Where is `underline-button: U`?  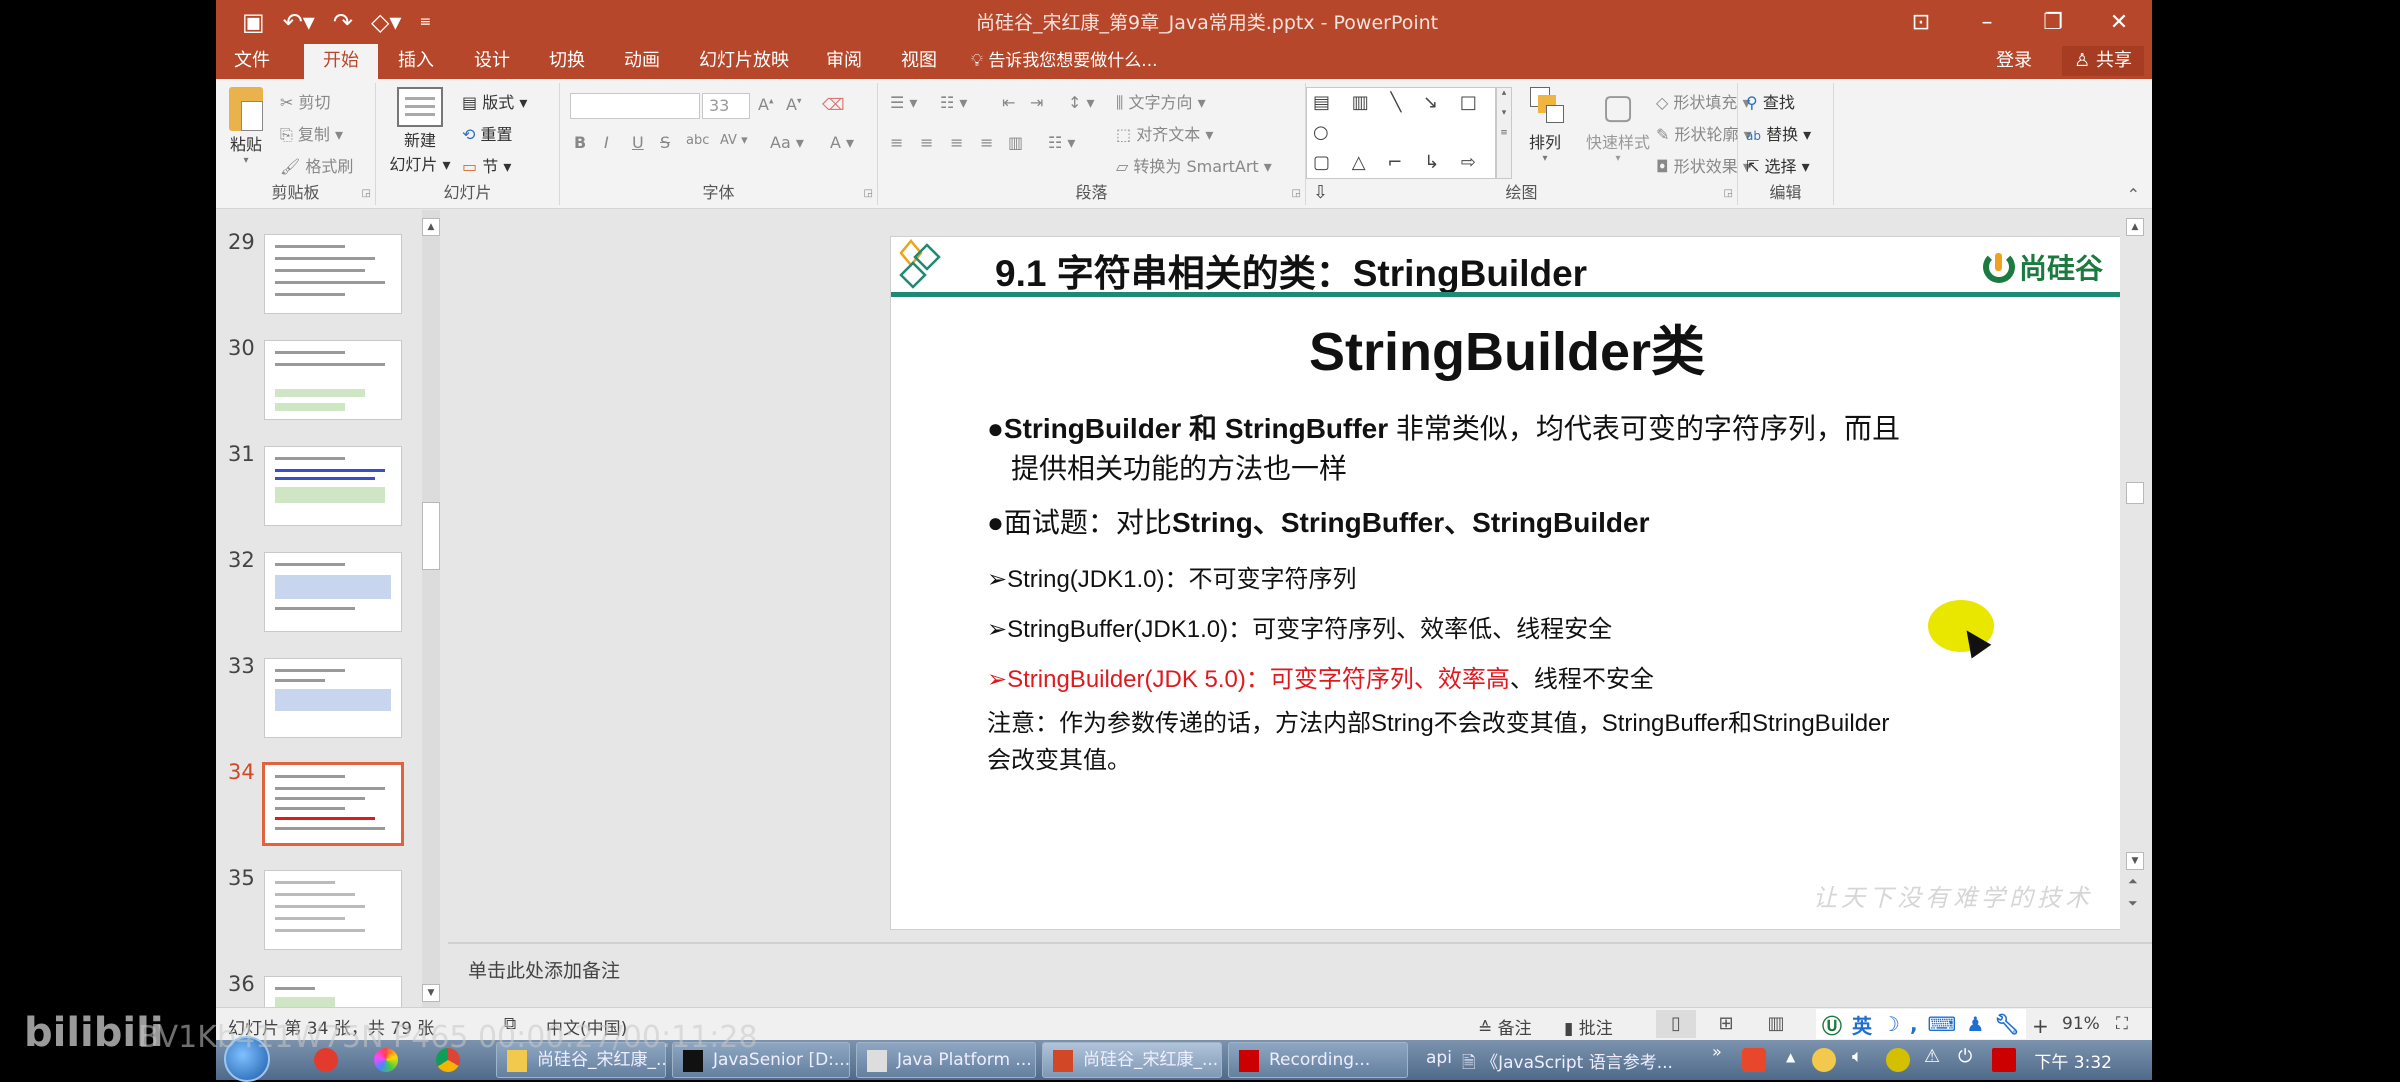 underline-button: U is located at coordinates (638, 142).